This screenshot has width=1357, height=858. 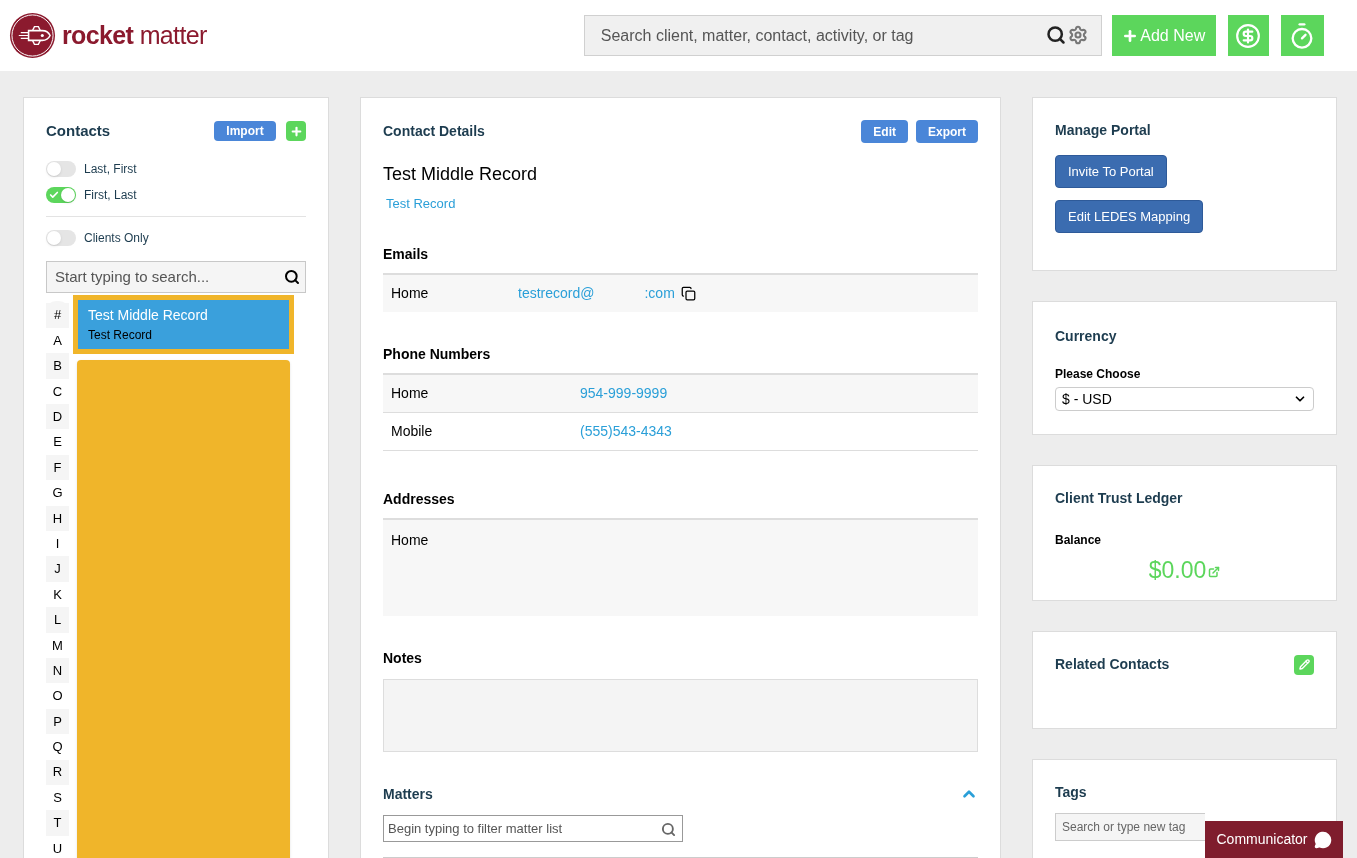 I want to click on contact-full-name: Test Middle Record, so click(x=461, y=174).